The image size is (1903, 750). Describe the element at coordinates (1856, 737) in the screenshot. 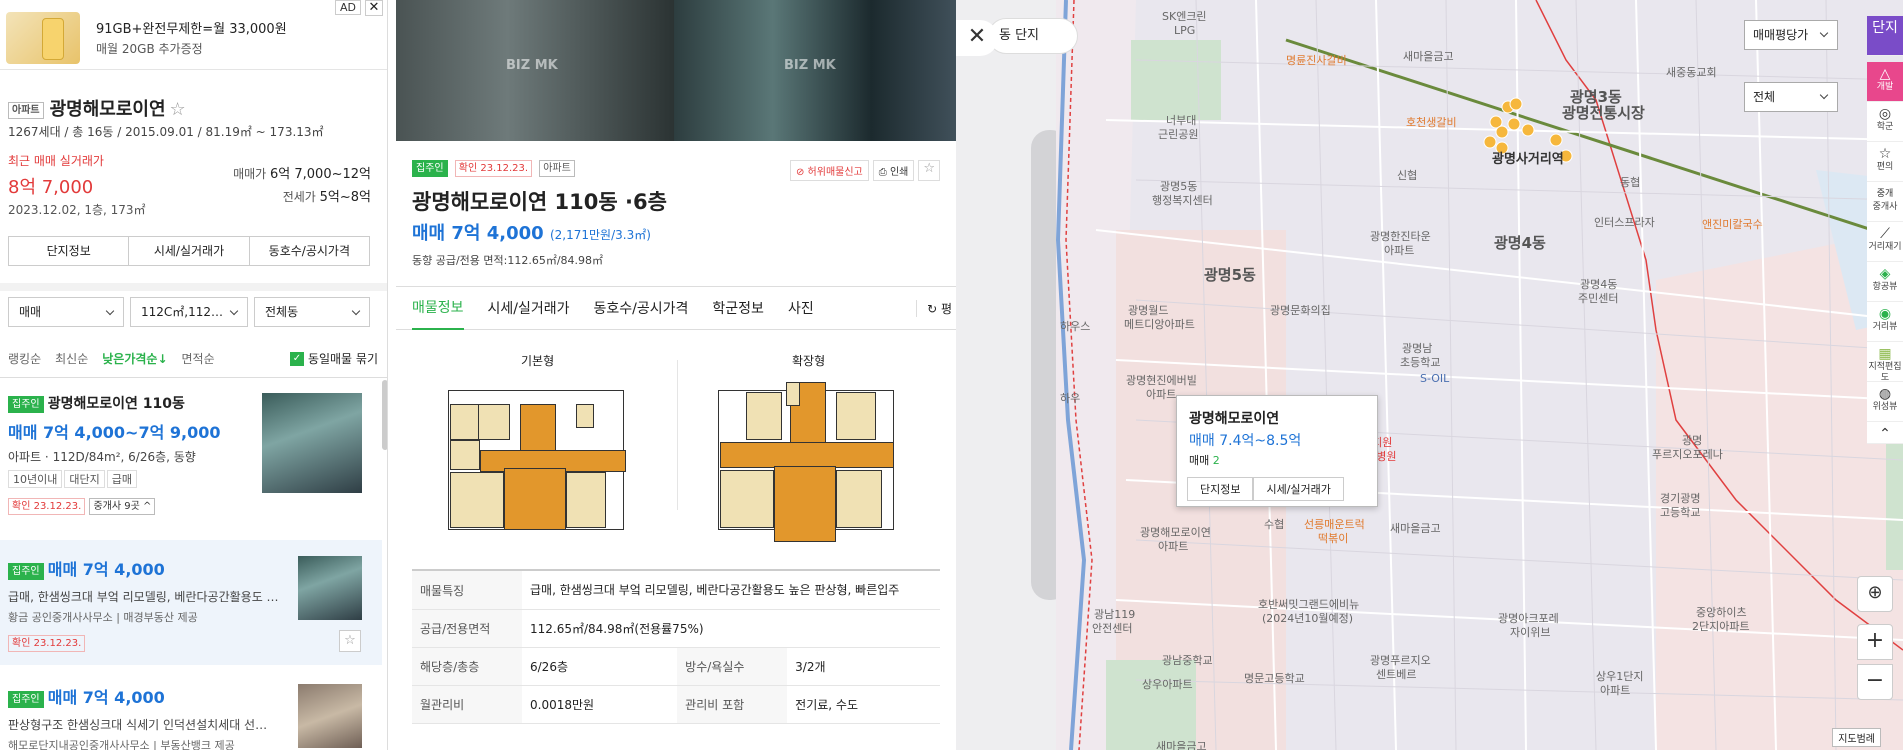

I see `map-legend-button: 지도범례` at that location.